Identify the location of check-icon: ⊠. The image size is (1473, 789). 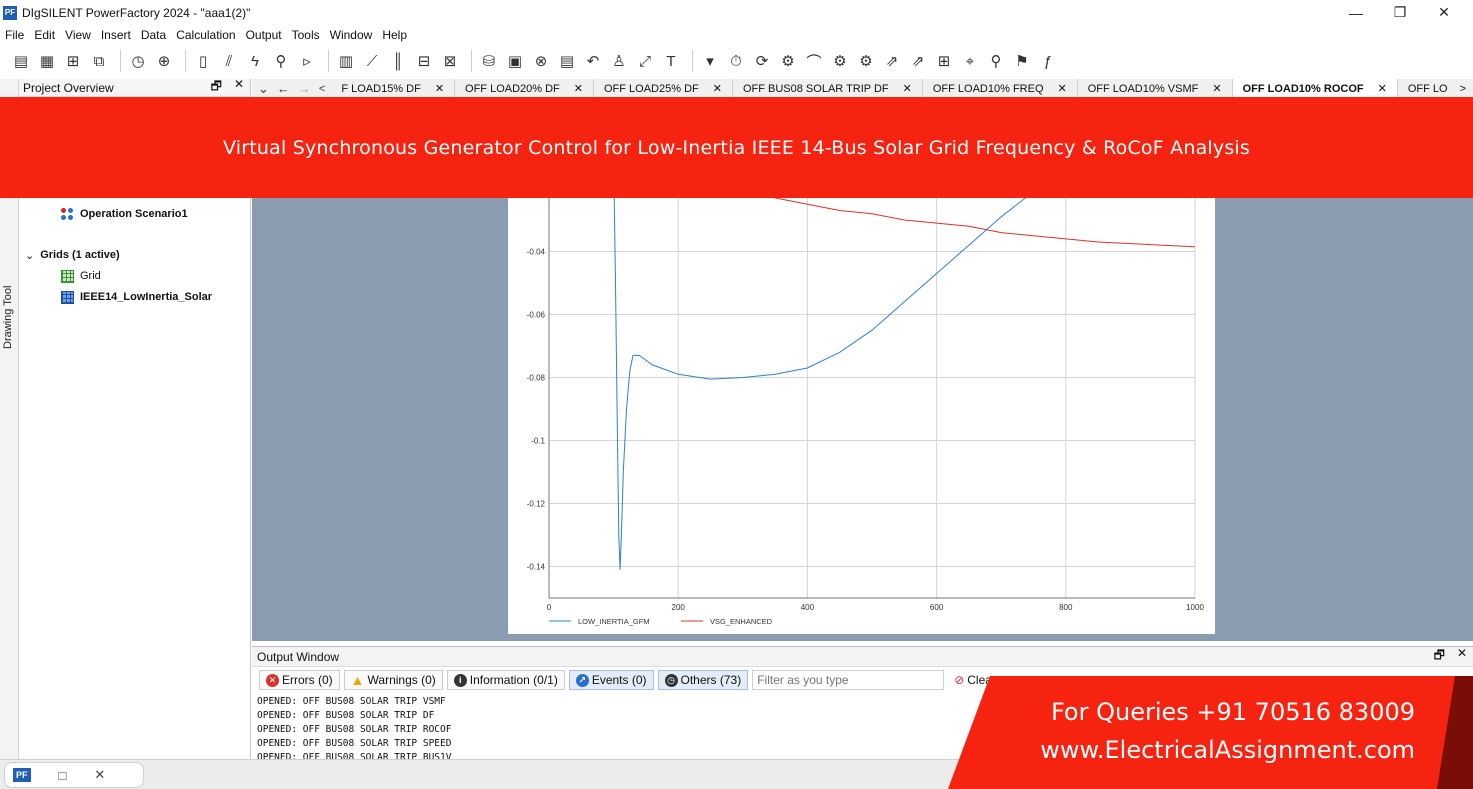
(450, 61).